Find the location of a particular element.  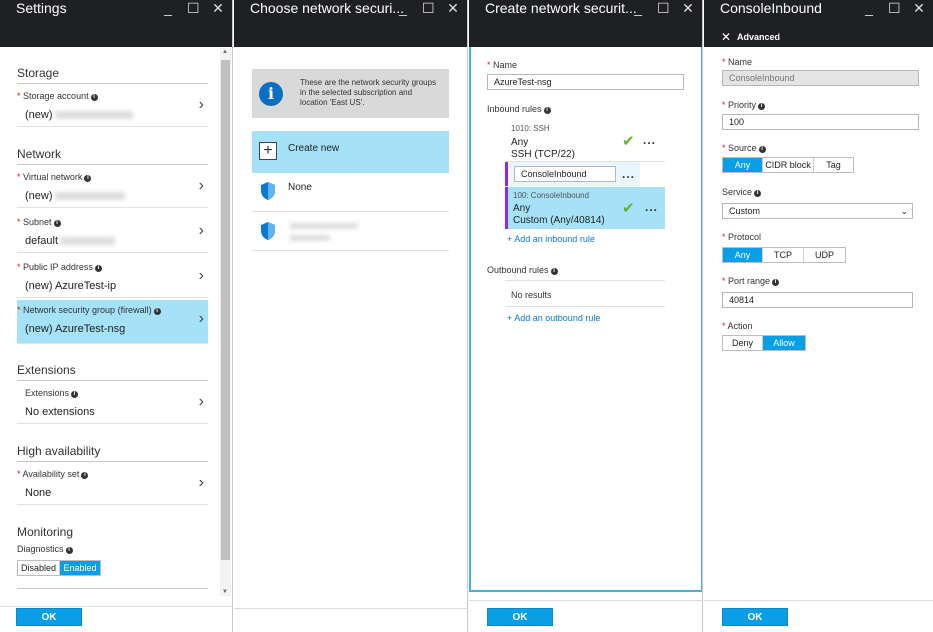

service-label: Service is located at coordinates (737, 192).